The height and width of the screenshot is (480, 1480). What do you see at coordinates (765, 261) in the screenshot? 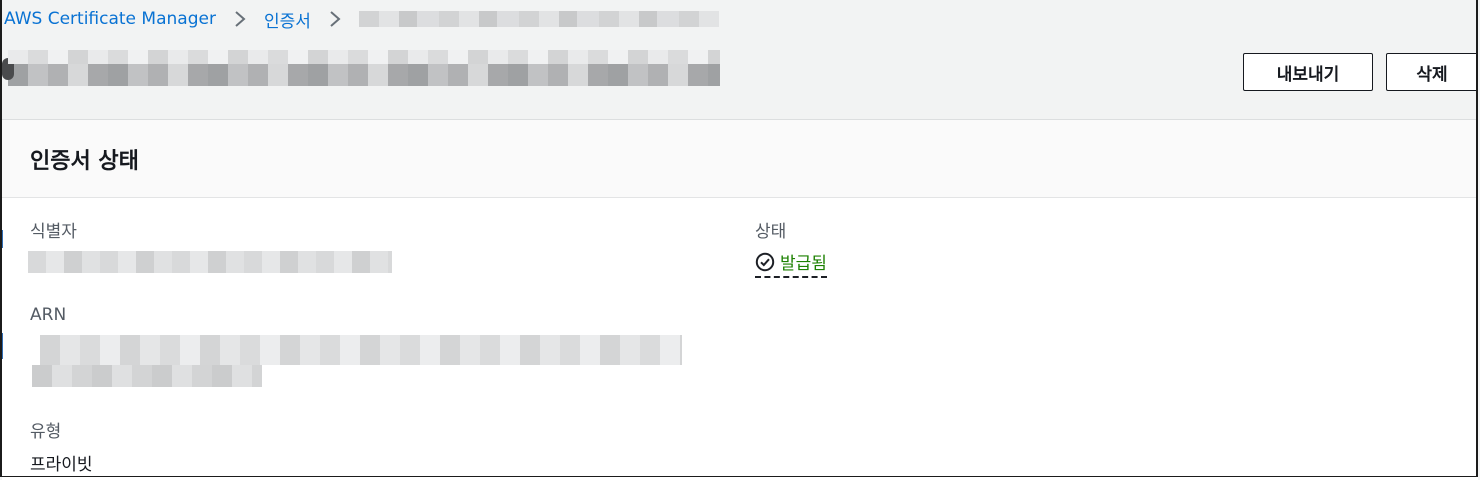
I see `check-circle-icon` at bounding box center [765, 261].